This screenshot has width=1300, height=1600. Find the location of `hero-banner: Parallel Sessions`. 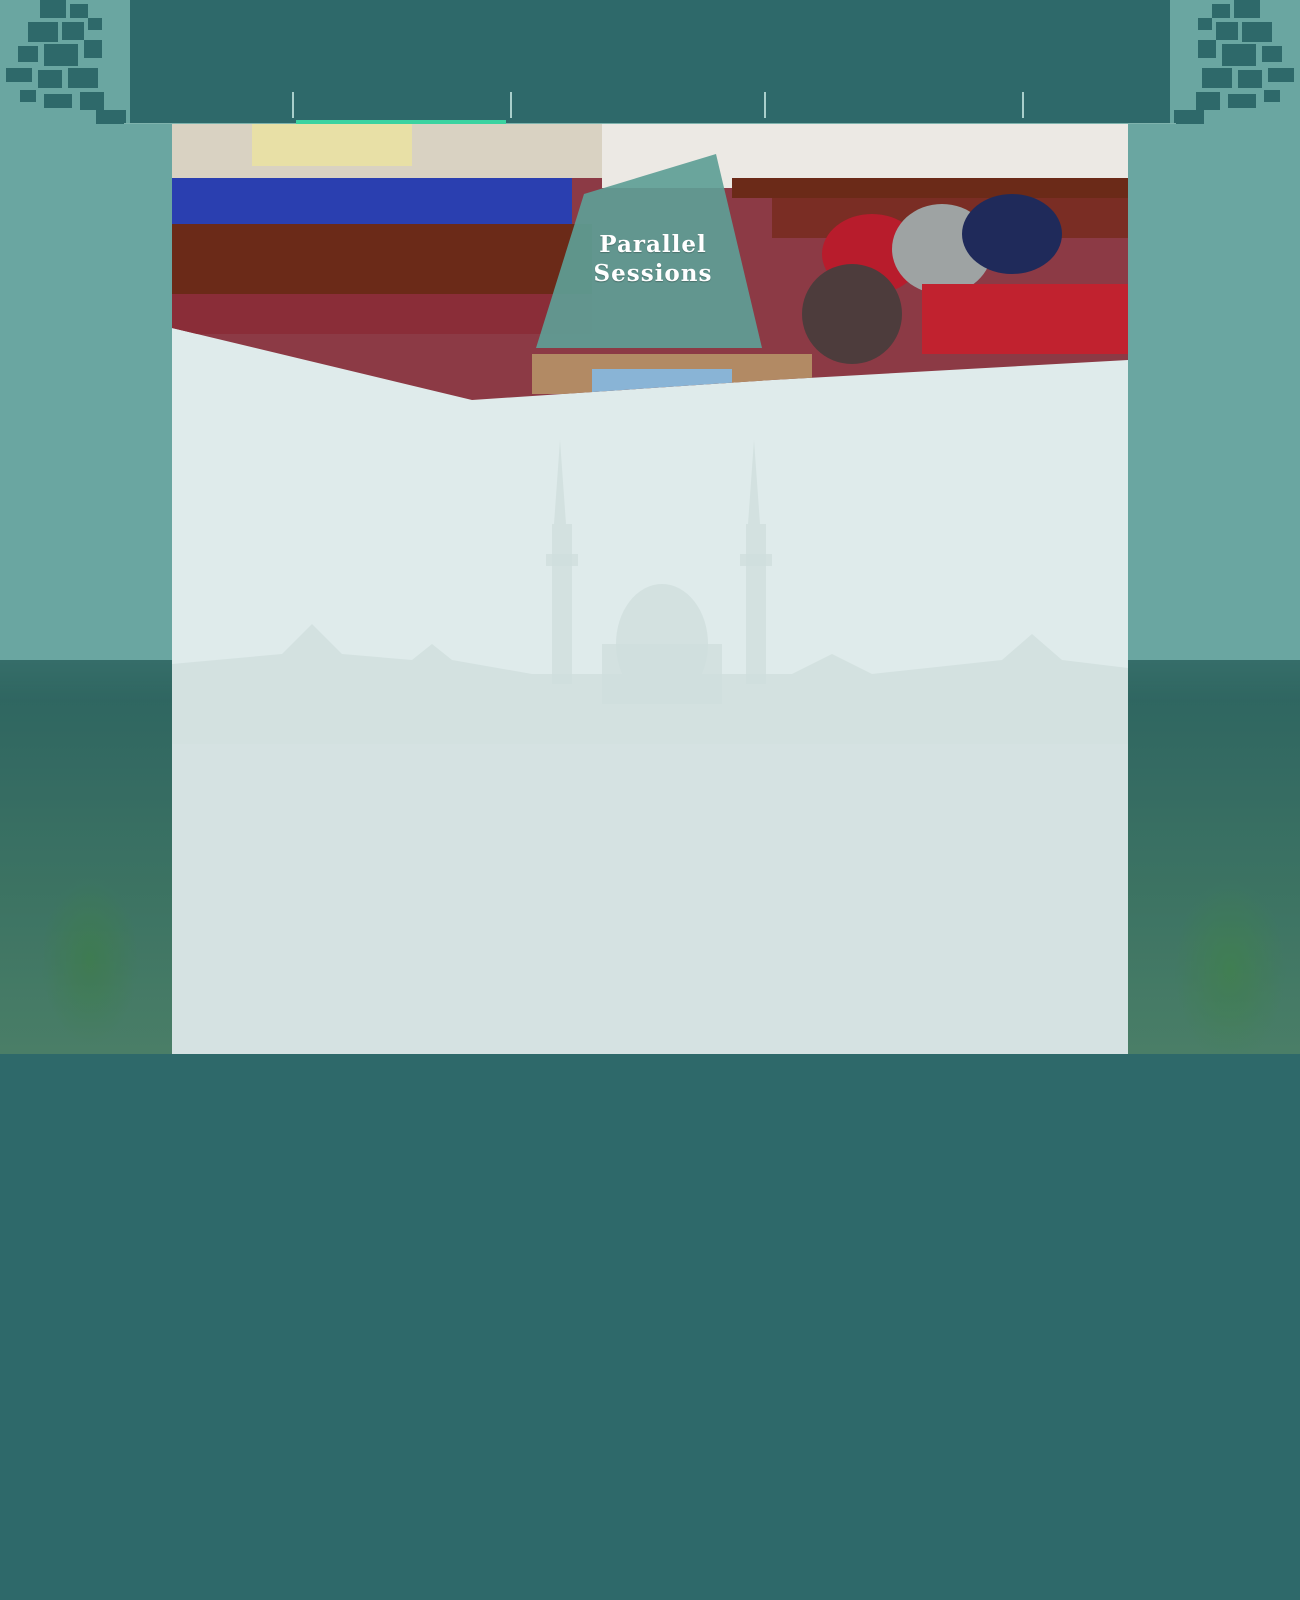

hero-banner: Parallel Sessions is located at coordinates (650, 262).